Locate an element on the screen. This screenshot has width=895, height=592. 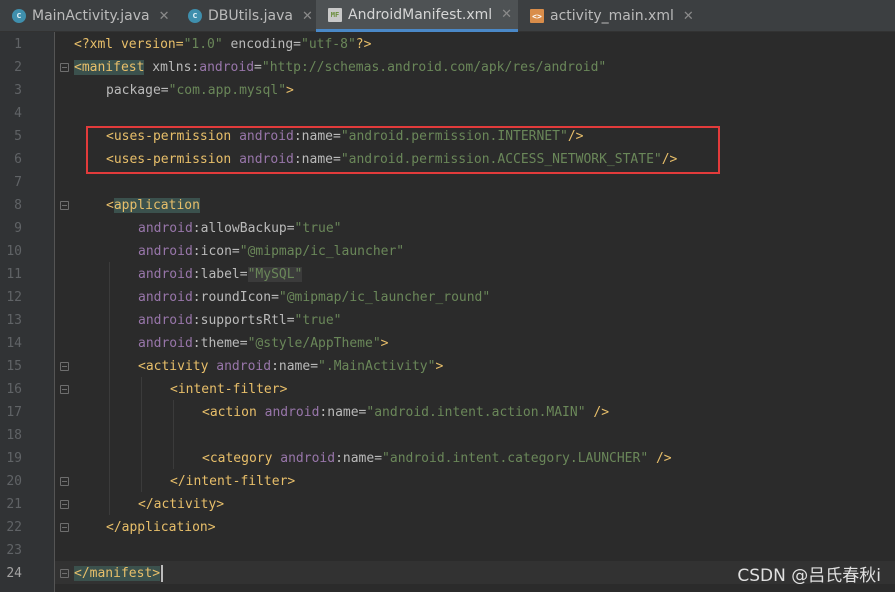
tab-label: AndroidManifest.xml is located at coordinates (420, 14).